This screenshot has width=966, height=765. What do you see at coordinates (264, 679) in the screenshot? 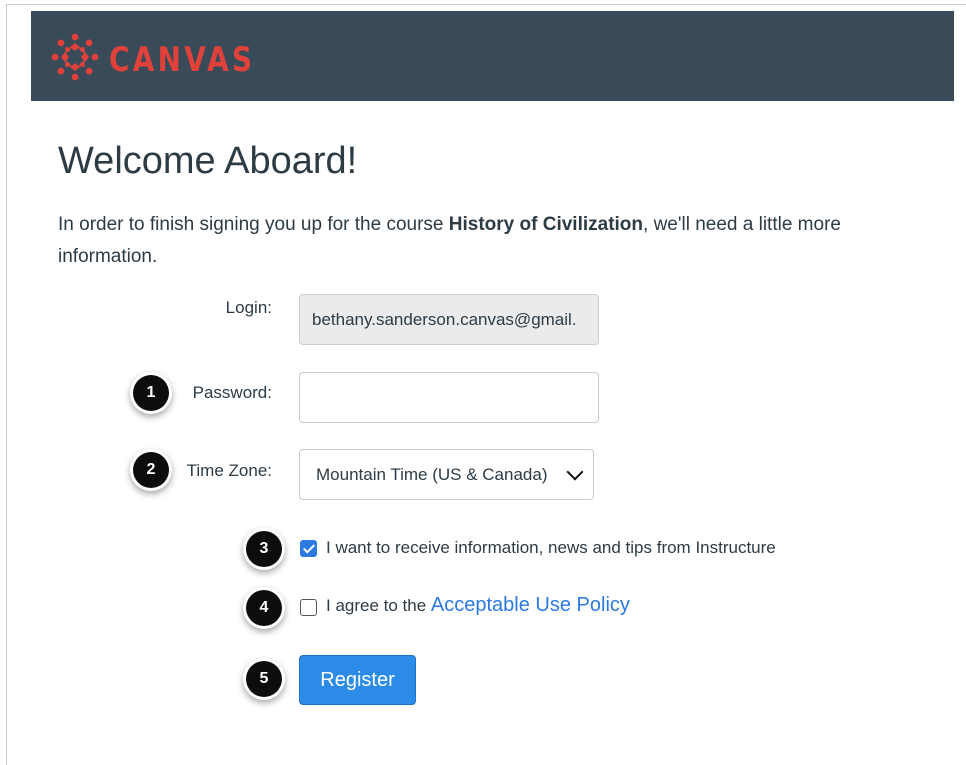
I see `callout-5: 5` at bounding box center [264, 679].